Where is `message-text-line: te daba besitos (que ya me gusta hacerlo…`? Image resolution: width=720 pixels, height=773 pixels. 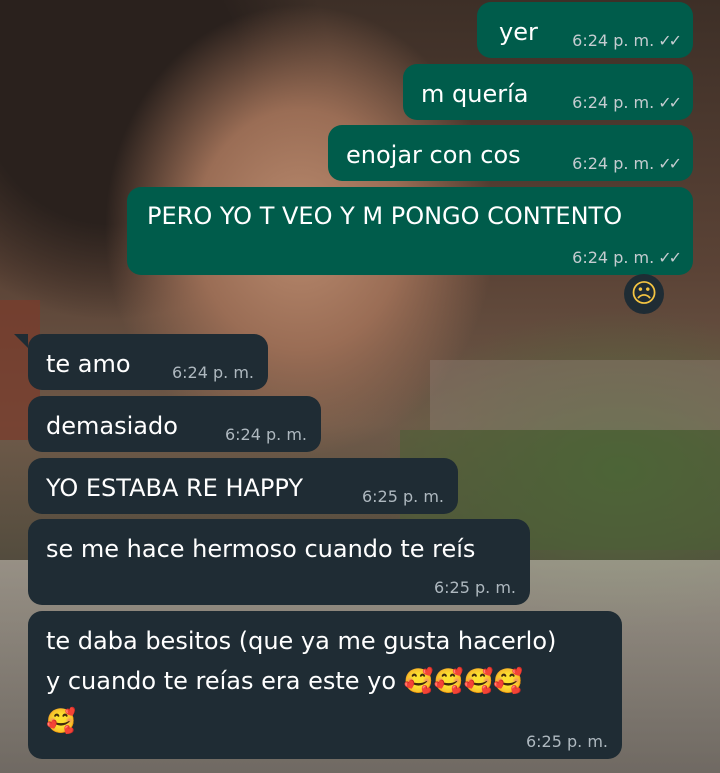 message-text-line: te daba besitos (que ya me gusta hacerlo… is located at coordinates (301, 641).